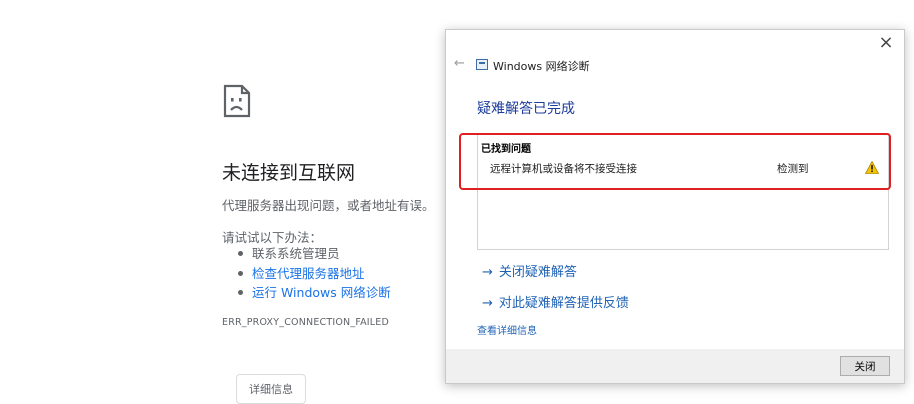 This screenshot has width=914, height=404. Describe the element at coordinates (482, 64) in the screenshot. I see `network-diagnostics-app-icon` at that location.